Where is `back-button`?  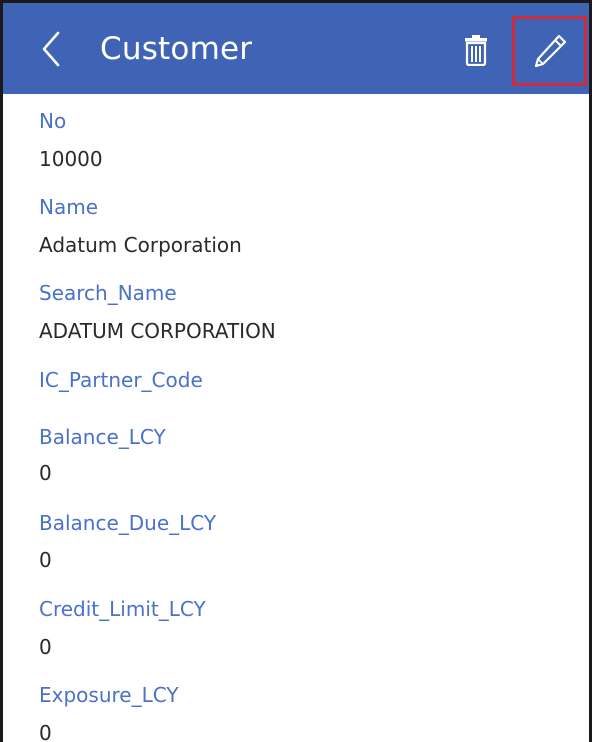
back-button is located at coordinates (51, 49).